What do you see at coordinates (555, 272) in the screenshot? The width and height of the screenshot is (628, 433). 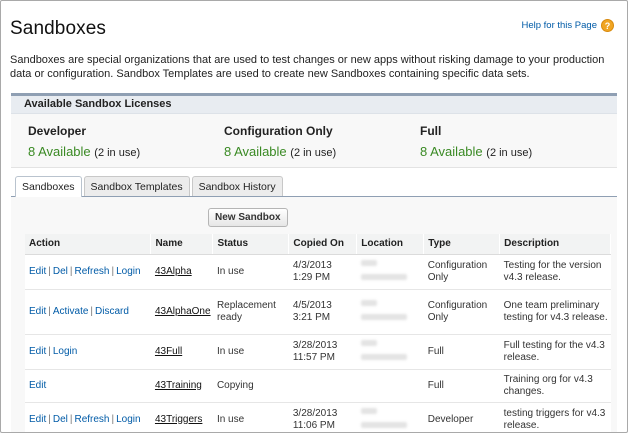 I see `description-cell: Testing for the version v4.3 release.` at bounding box center [555, 272].